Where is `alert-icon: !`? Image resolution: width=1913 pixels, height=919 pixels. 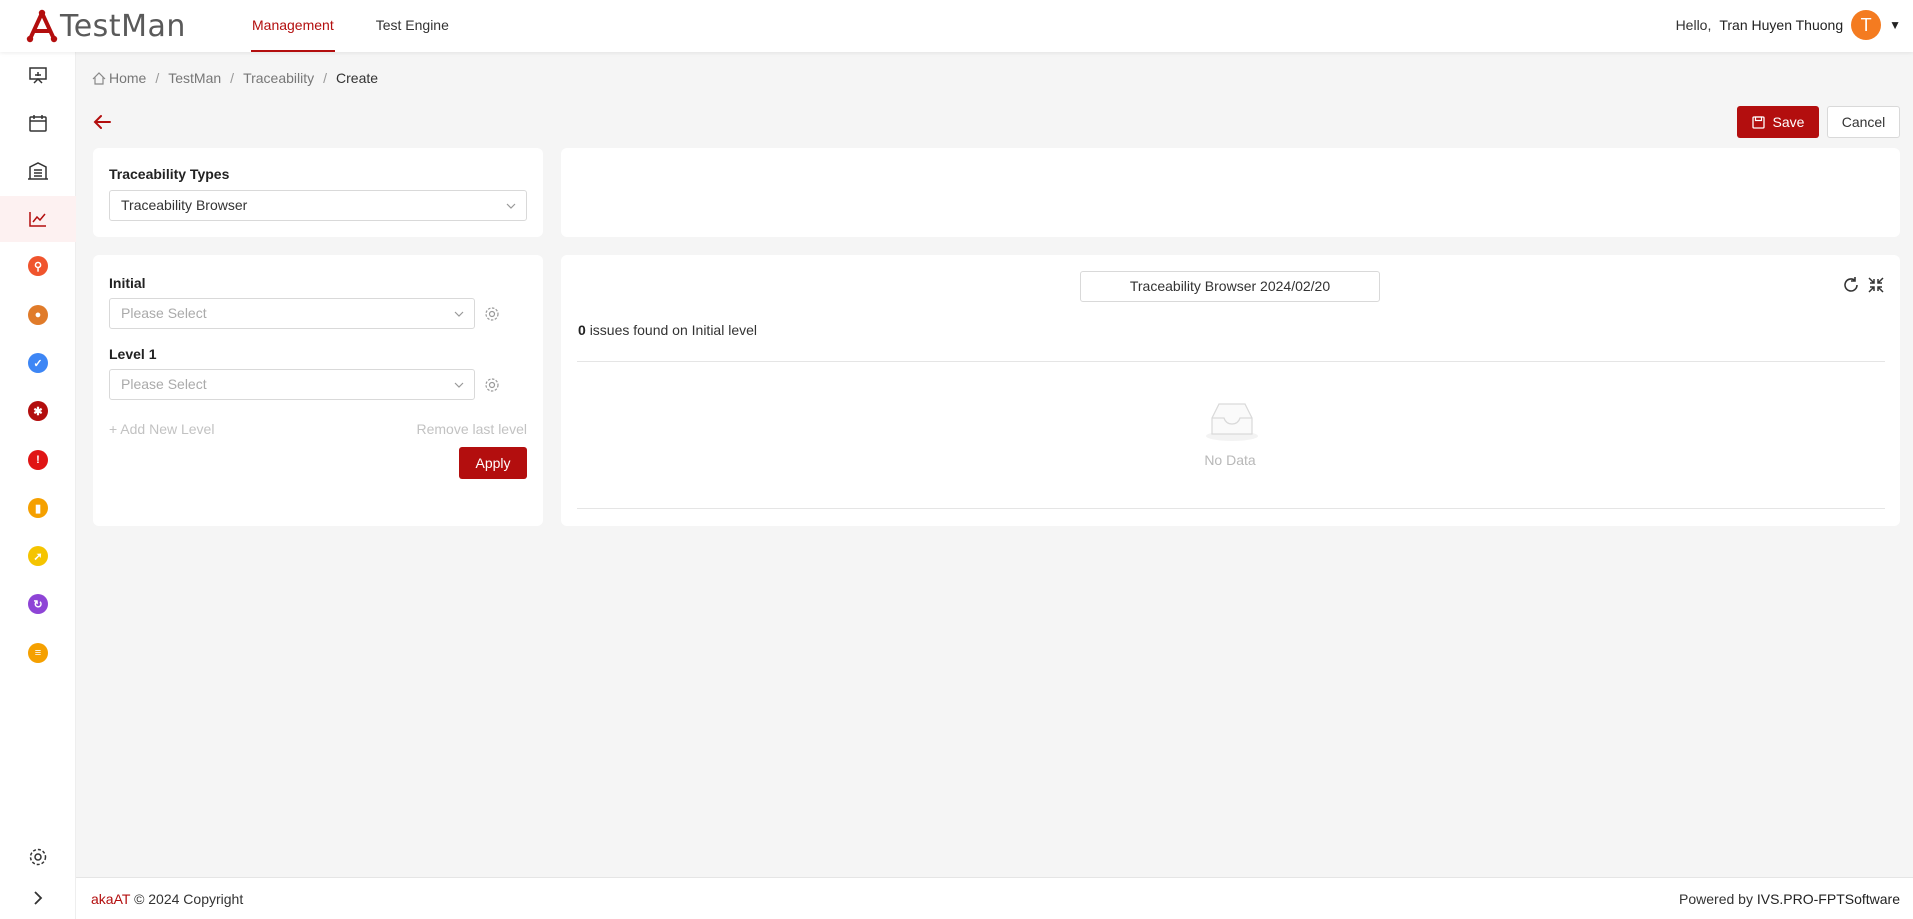 alert-icon: ! is located at coordinates (38, 460).